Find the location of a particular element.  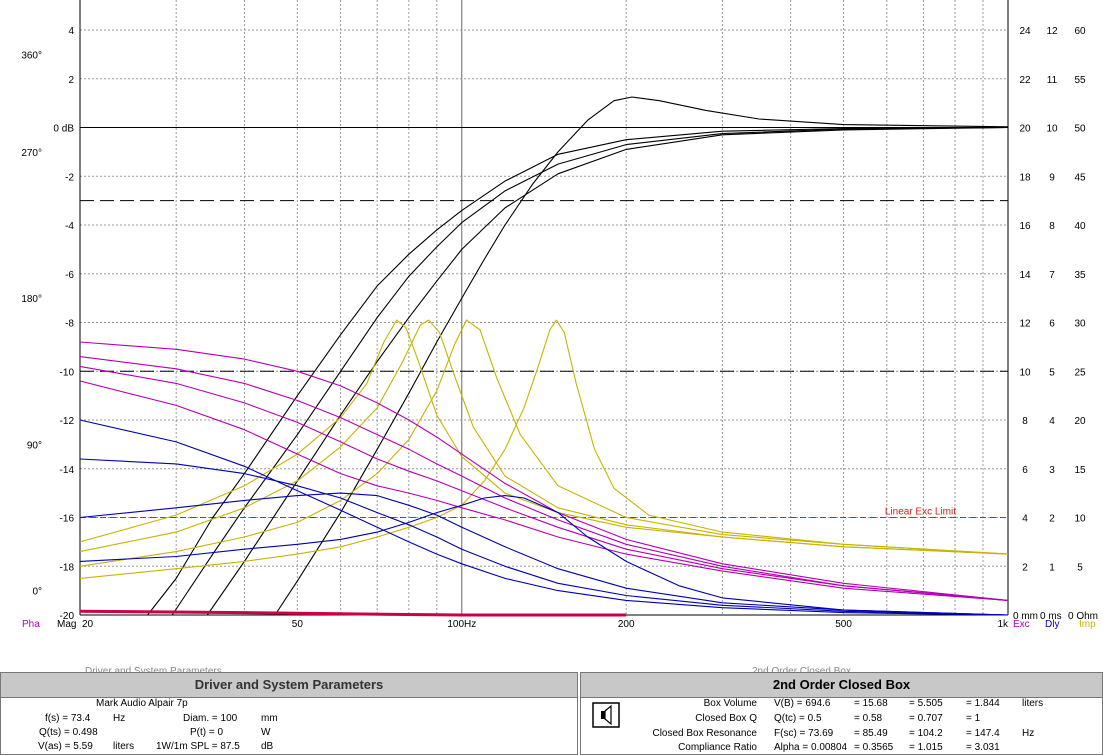

y-tick-label: 2 is located at coordinates (71, 80).